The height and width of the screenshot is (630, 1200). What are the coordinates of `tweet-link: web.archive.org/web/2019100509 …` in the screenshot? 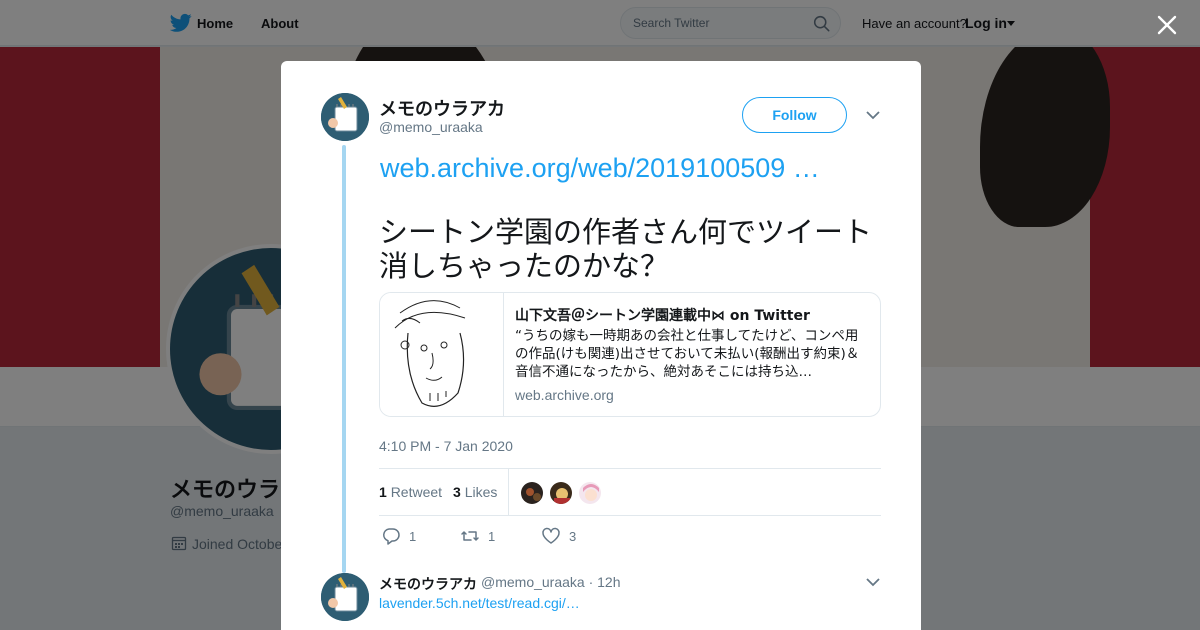 It's located at (600, 168).